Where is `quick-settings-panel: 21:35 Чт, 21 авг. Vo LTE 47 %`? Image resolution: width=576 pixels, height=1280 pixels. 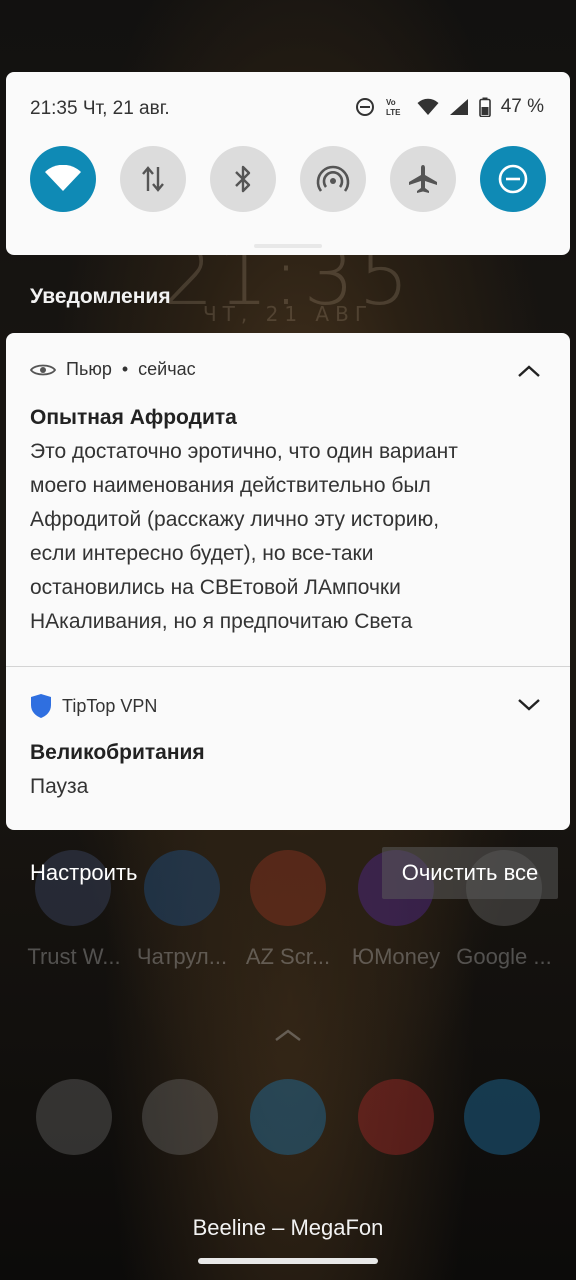
quick-settings-panel: 21:35 Чт, 21 авг. Vo LTE 47 % is located at coordinates (288, 163).